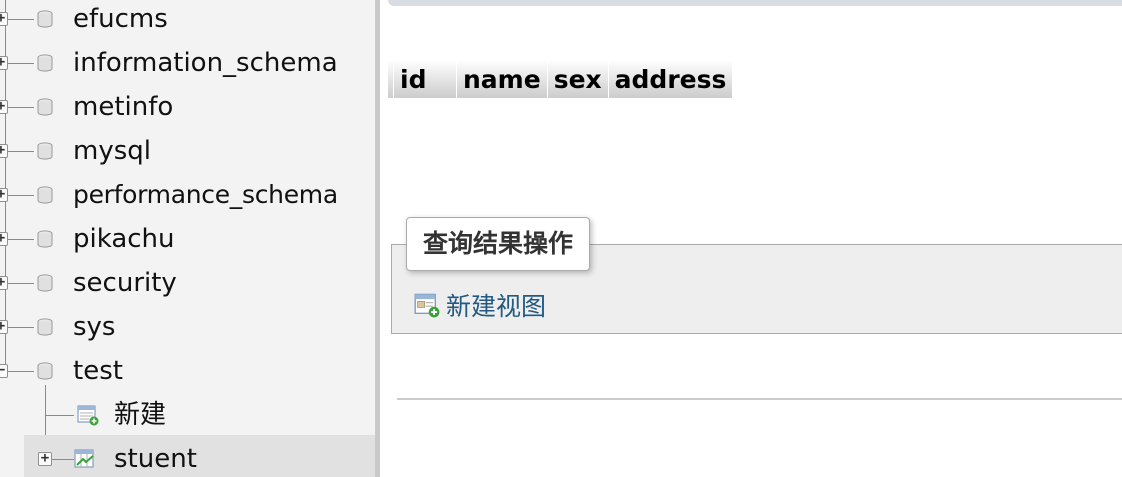 Image resolution: width=1122 pixels, height=477 pixels. I want to click on db-node-mysql: + mysql, so click(187, 151).